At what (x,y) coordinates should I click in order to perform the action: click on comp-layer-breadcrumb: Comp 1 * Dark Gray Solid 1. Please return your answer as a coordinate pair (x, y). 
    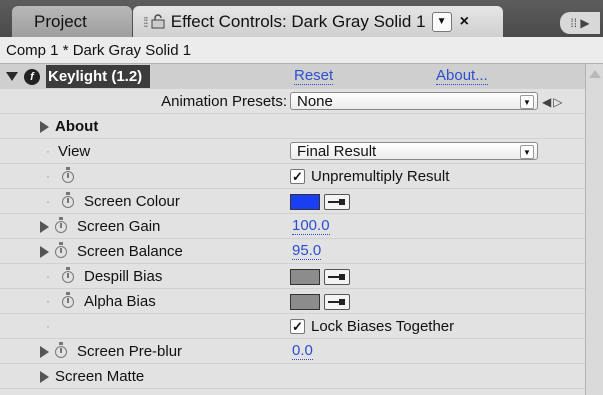
    Looking at the image, I should click on (301, 50).